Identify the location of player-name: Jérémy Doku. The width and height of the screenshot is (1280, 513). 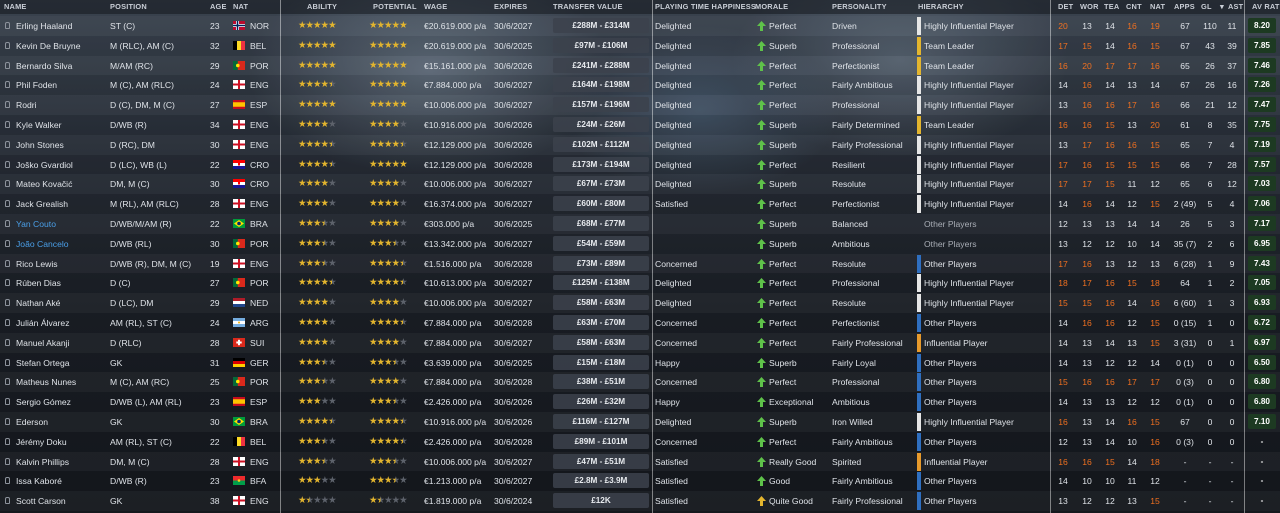
(62, 442).